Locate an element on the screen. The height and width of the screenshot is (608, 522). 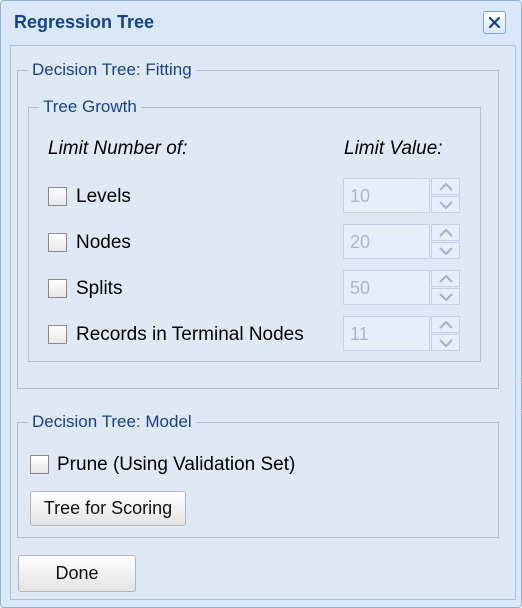
levels-value-stepper: 10 is located at coordinates (401, 195).